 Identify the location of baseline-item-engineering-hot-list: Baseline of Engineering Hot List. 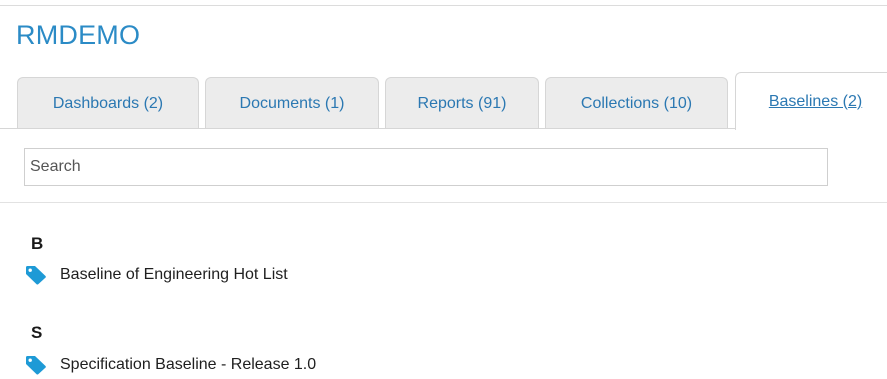
(156, 275).